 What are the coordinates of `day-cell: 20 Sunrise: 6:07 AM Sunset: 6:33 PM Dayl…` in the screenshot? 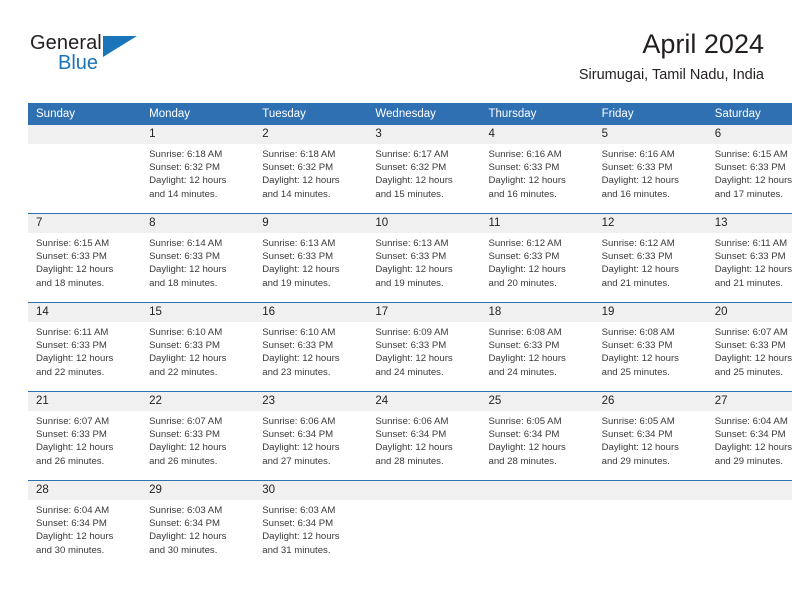 It's located at (749, 347).